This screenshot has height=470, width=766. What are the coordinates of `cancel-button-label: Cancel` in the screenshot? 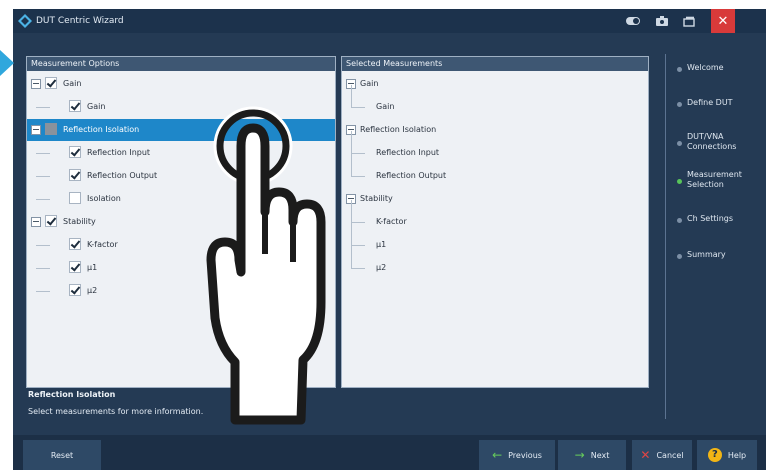 It's located at (670, 455).